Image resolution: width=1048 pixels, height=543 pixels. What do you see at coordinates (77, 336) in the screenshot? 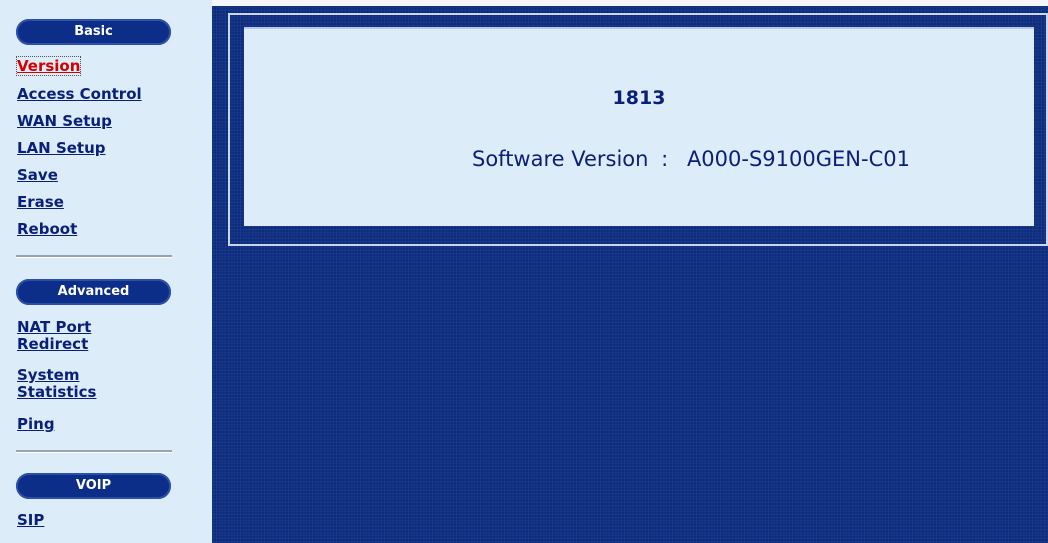
I see `nav-link-nat-port-redirect: NAT Port Redirect` at bounding box center [77, 336].